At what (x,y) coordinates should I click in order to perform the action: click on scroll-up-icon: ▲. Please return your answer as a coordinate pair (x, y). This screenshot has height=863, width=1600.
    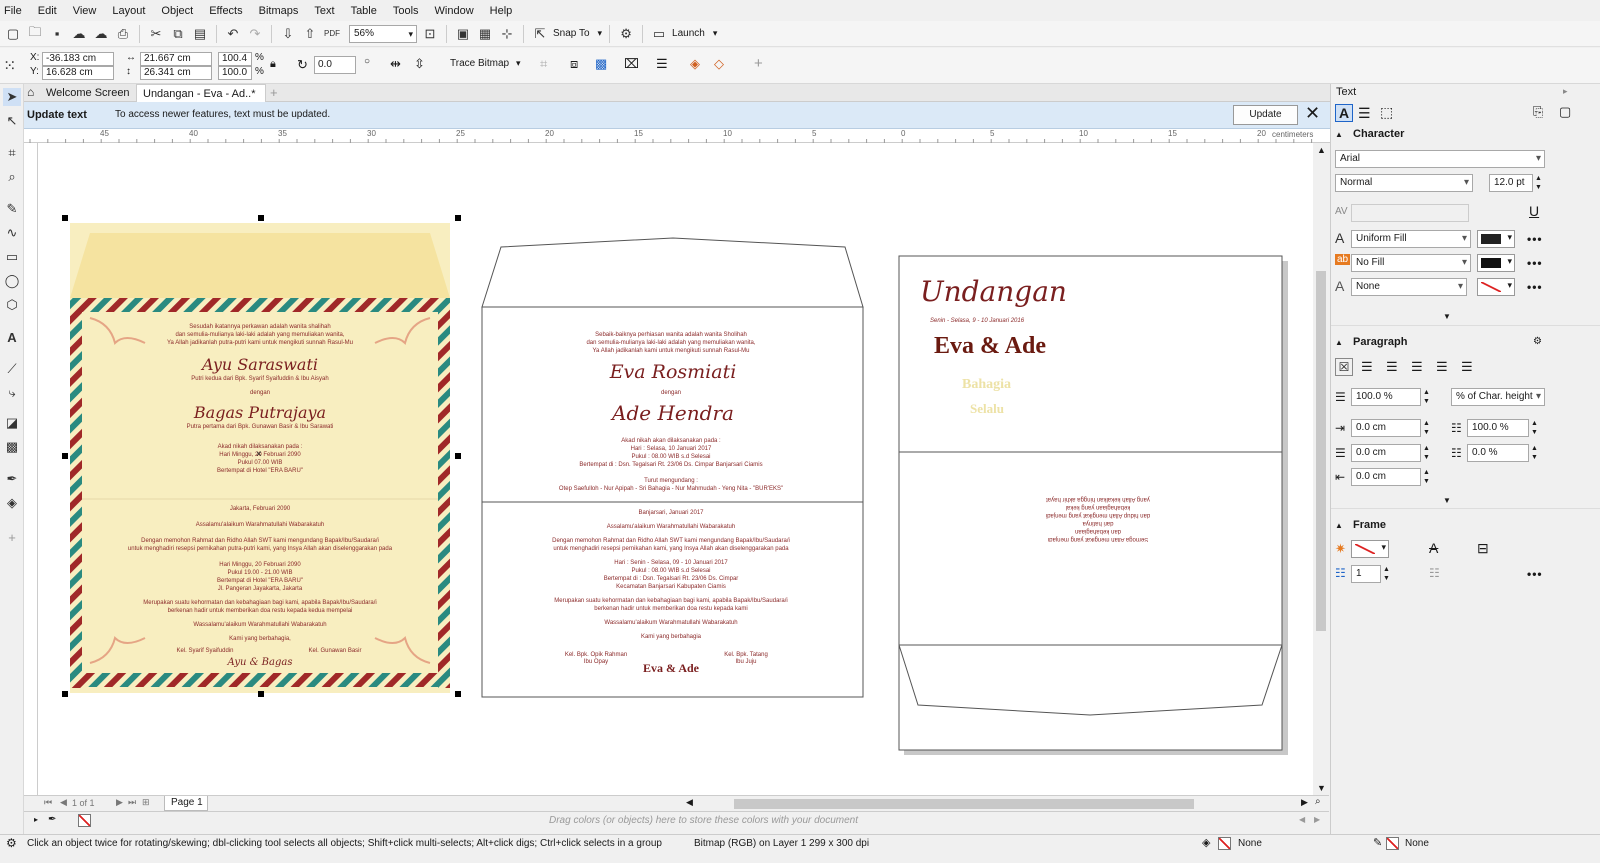
    Looking at the image, I should click on (1321, 150).